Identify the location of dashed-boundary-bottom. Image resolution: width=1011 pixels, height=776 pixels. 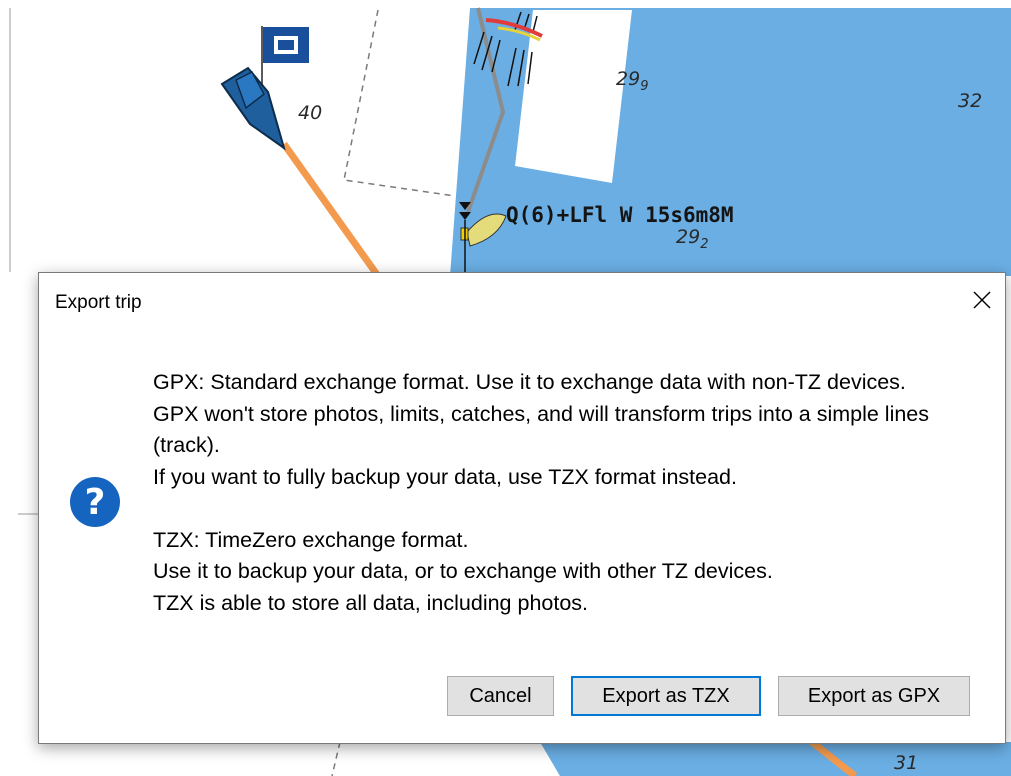
(336, 758).